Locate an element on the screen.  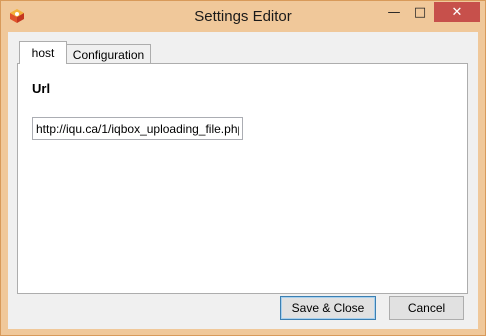
cancel-button: Cancel is located at coordinates (426, 308).